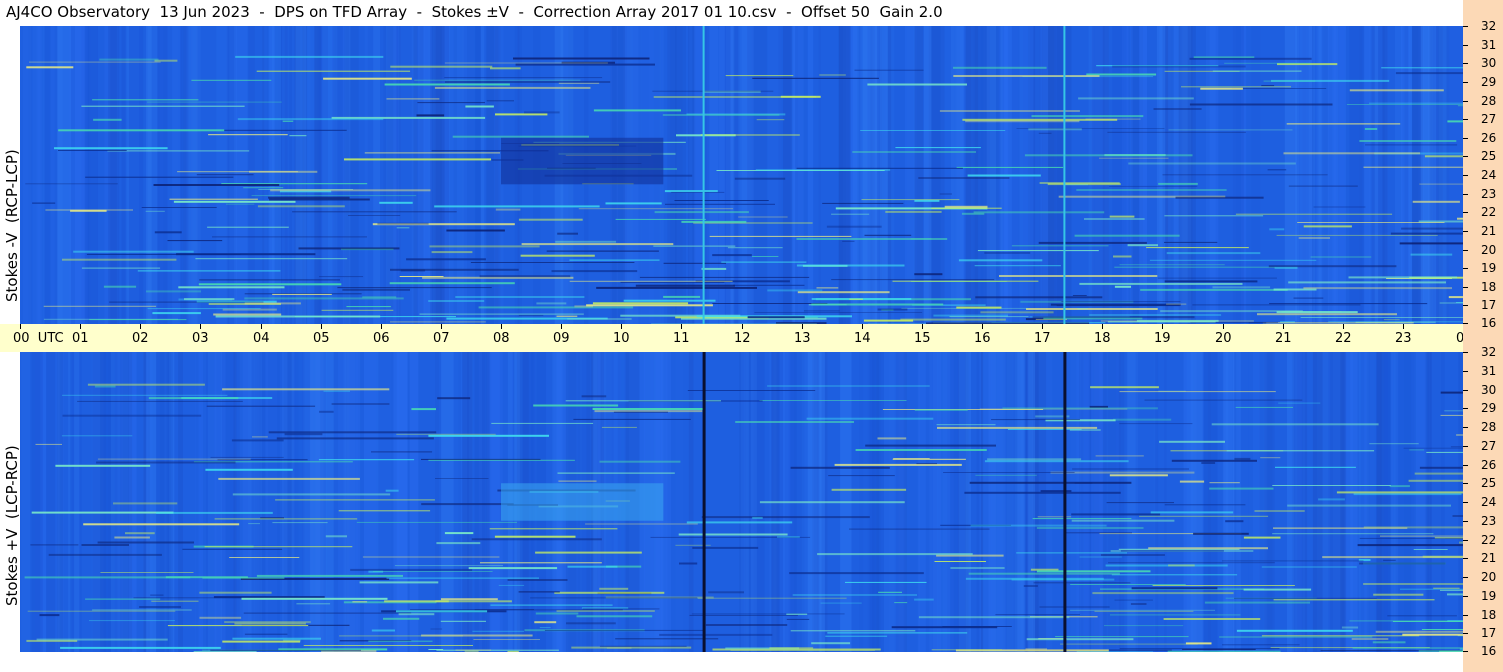  I want to click on hour-tick-label: 15, so click(922, 338).